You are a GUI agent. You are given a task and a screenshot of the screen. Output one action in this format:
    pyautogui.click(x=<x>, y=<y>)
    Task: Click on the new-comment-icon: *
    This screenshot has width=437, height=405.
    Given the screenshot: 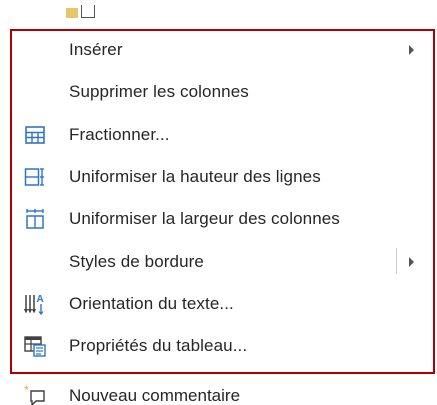 What is the action you would take?
    pyautogui.click(x=36, y=394)
    